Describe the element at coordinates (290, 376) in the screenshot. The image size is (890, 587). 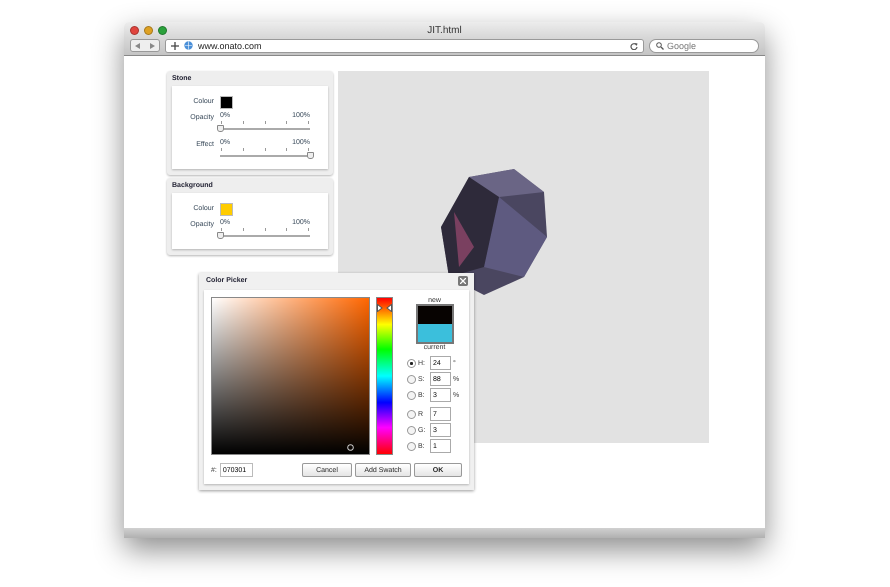
I see `saturation-brightness-field` at that location.